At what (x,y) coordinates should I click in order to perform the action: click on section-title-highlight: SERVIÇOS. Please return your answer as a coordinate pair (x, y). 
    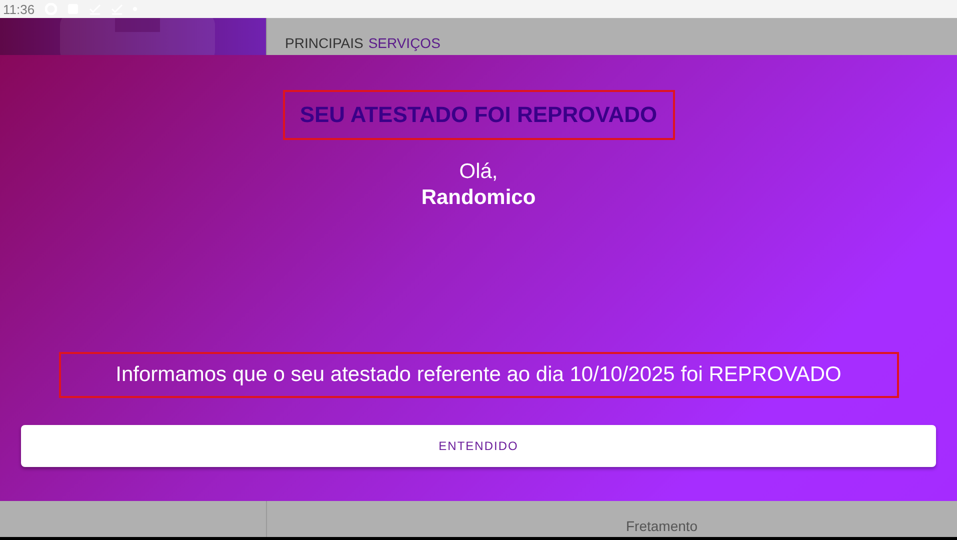
    Looking at the image, I should click on (404, 43).